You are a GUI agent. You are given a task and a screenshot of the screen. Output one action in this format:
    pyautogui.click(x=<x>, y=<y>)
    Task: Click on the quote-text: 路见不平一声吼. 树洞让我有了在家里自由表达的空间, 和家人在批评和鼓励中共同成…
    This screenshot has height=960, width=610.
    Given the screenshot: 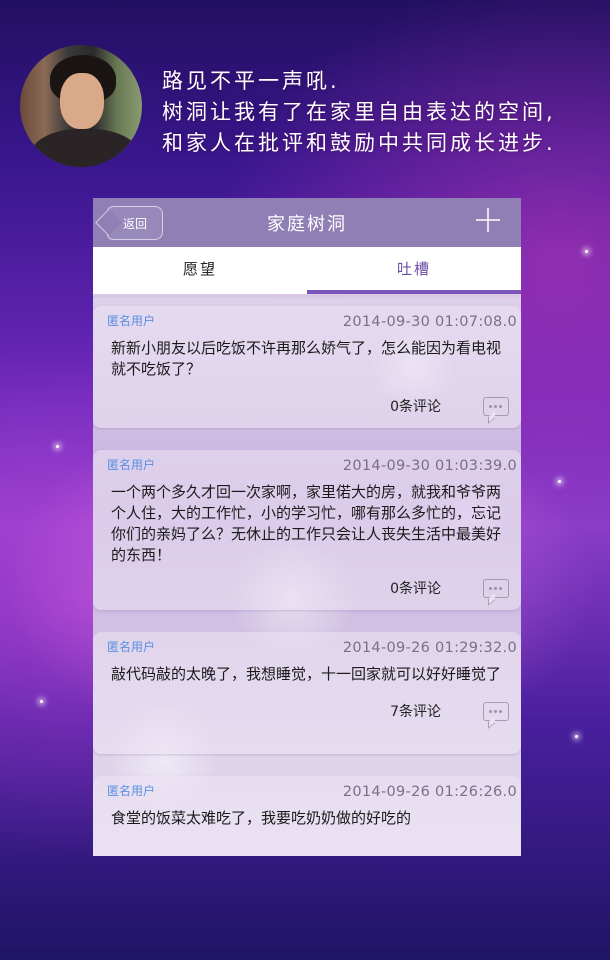 What is the action you would take?
    pyautogui.click(x=359, y=112)
    